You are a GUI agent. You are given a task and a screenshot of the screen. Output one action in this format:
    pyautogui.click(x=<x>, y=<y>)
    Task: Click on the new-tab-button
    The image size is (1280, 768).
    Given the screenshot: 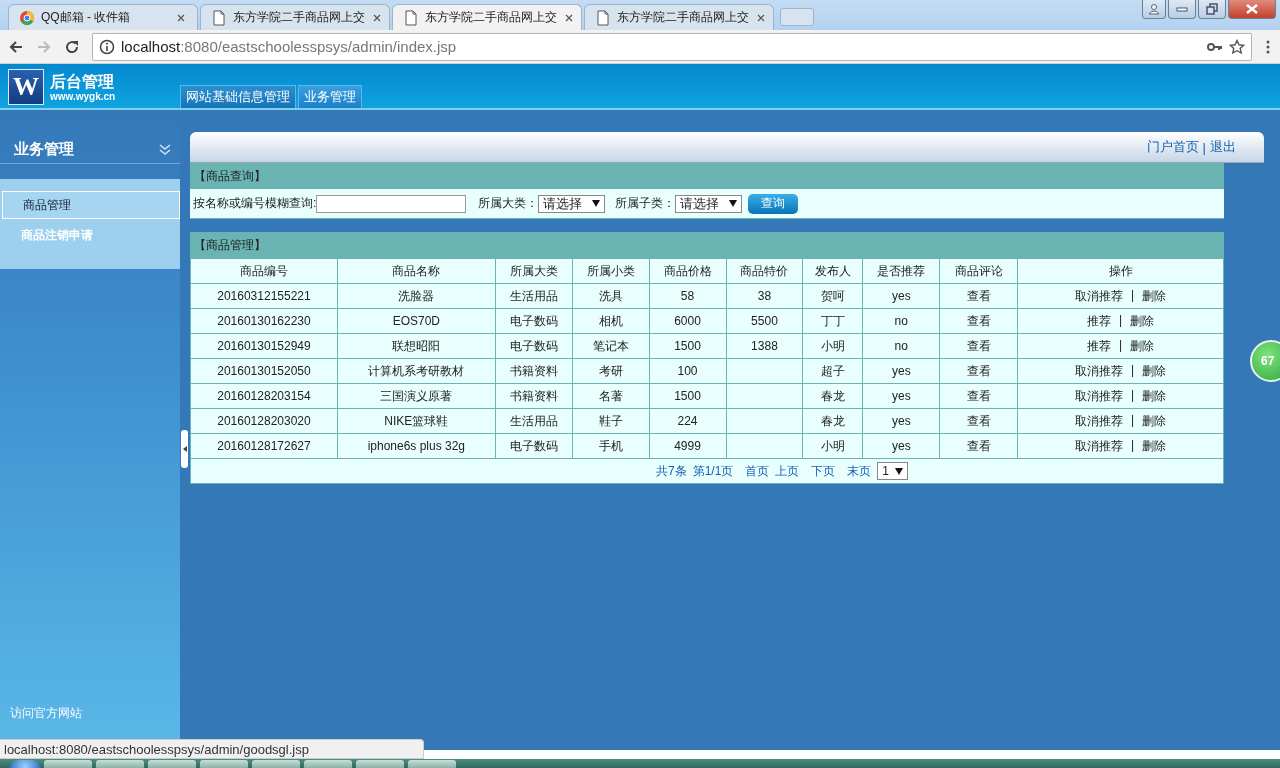 What is the action you would take?
    pyautogui.click(x=797, y=17)
    